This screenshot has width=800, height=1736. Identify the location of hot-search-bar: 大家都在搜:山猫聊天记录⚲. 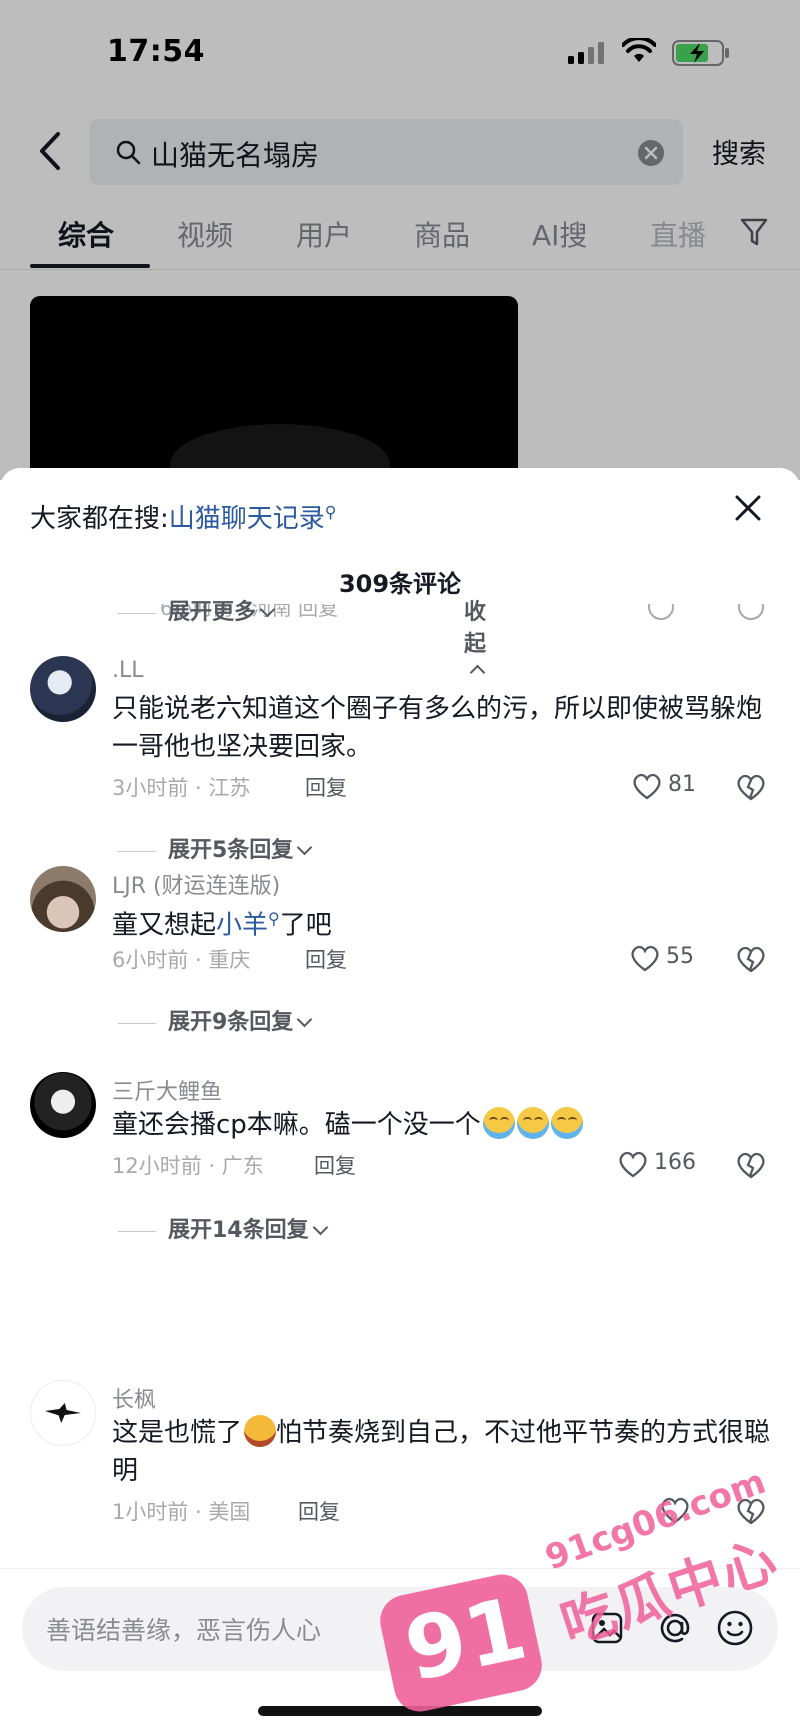
(183, 516).